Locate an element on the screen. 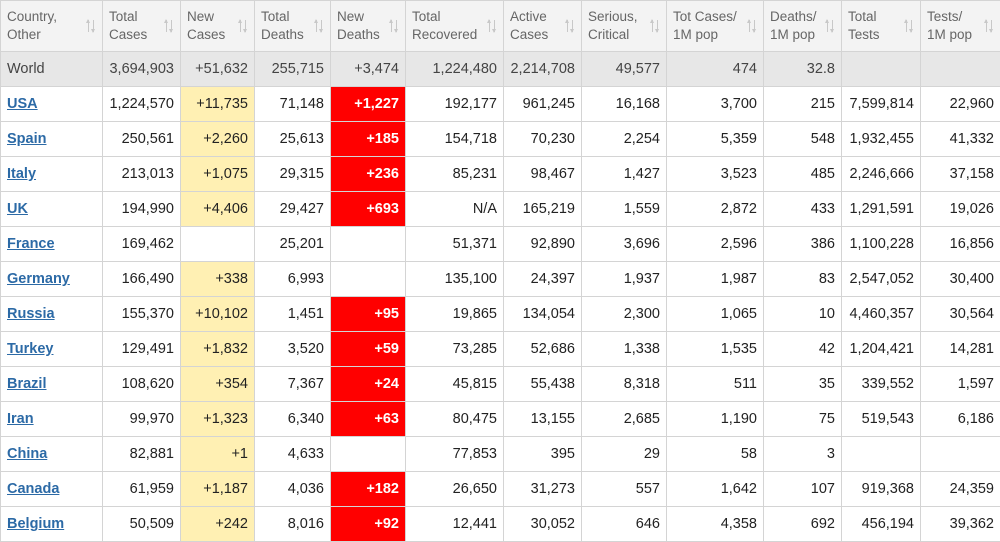 This screenshot has height=542, width=1000. country-link: Germany is located at coordinates (38, 279).